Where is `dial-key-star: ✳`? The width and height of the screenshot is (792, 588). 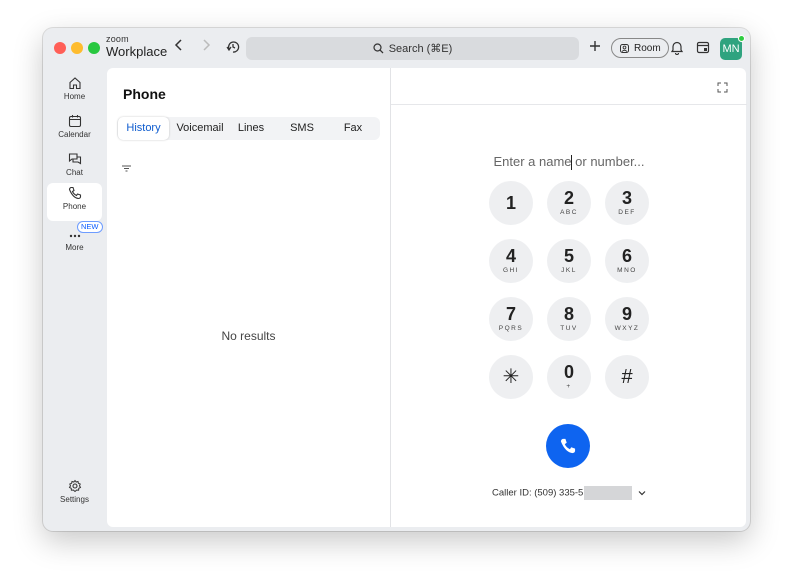 dial-key-star: ✳ is located at coordinates (511, 377).